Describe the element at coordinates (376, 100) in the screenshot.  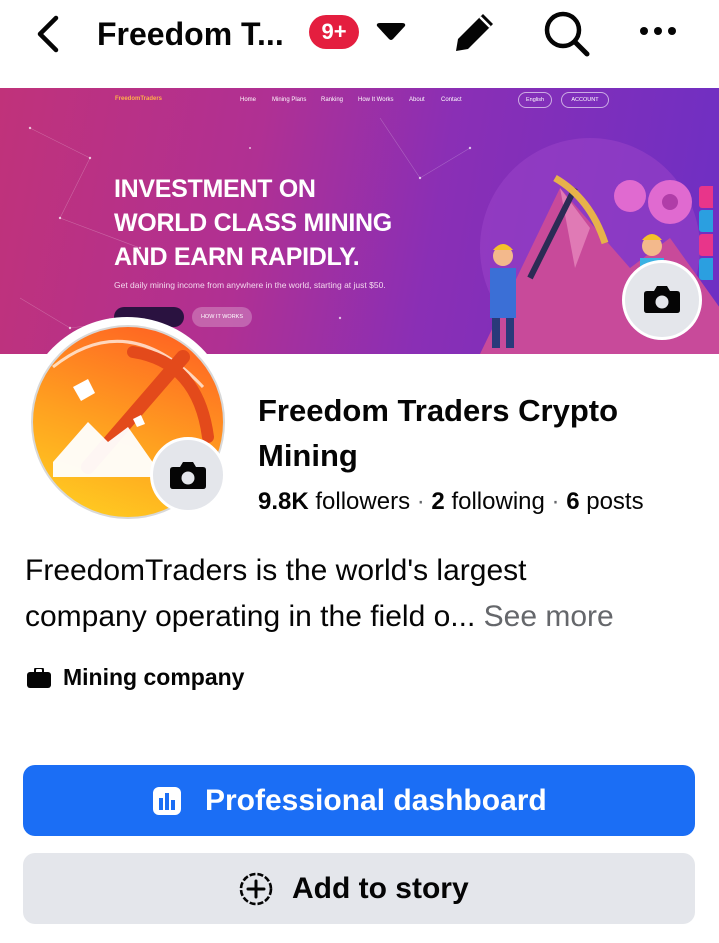
I see `cover-nav-how-it-works: How It Works` at that location.